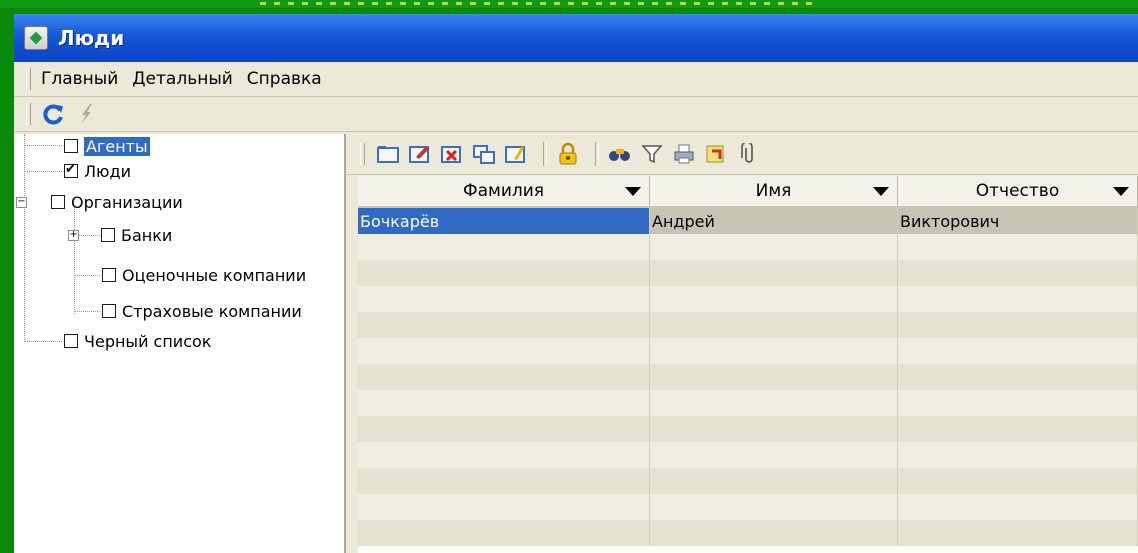 The height and width of the screenshot is (553, 1138). Describe the element at coordinates (147, 235) in the screenshot. I see `tree-item-label: Банки` at that location.